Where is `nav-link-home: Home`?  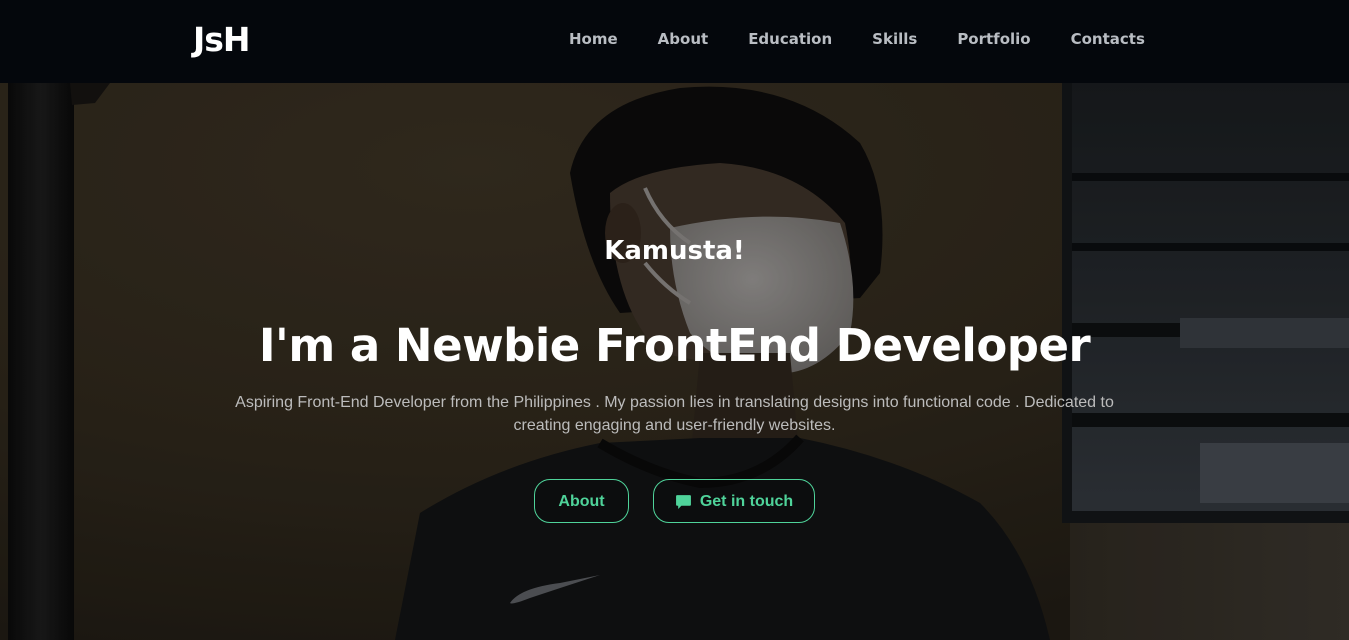
nav-link-home: Home is located at coordinates (593, 39).